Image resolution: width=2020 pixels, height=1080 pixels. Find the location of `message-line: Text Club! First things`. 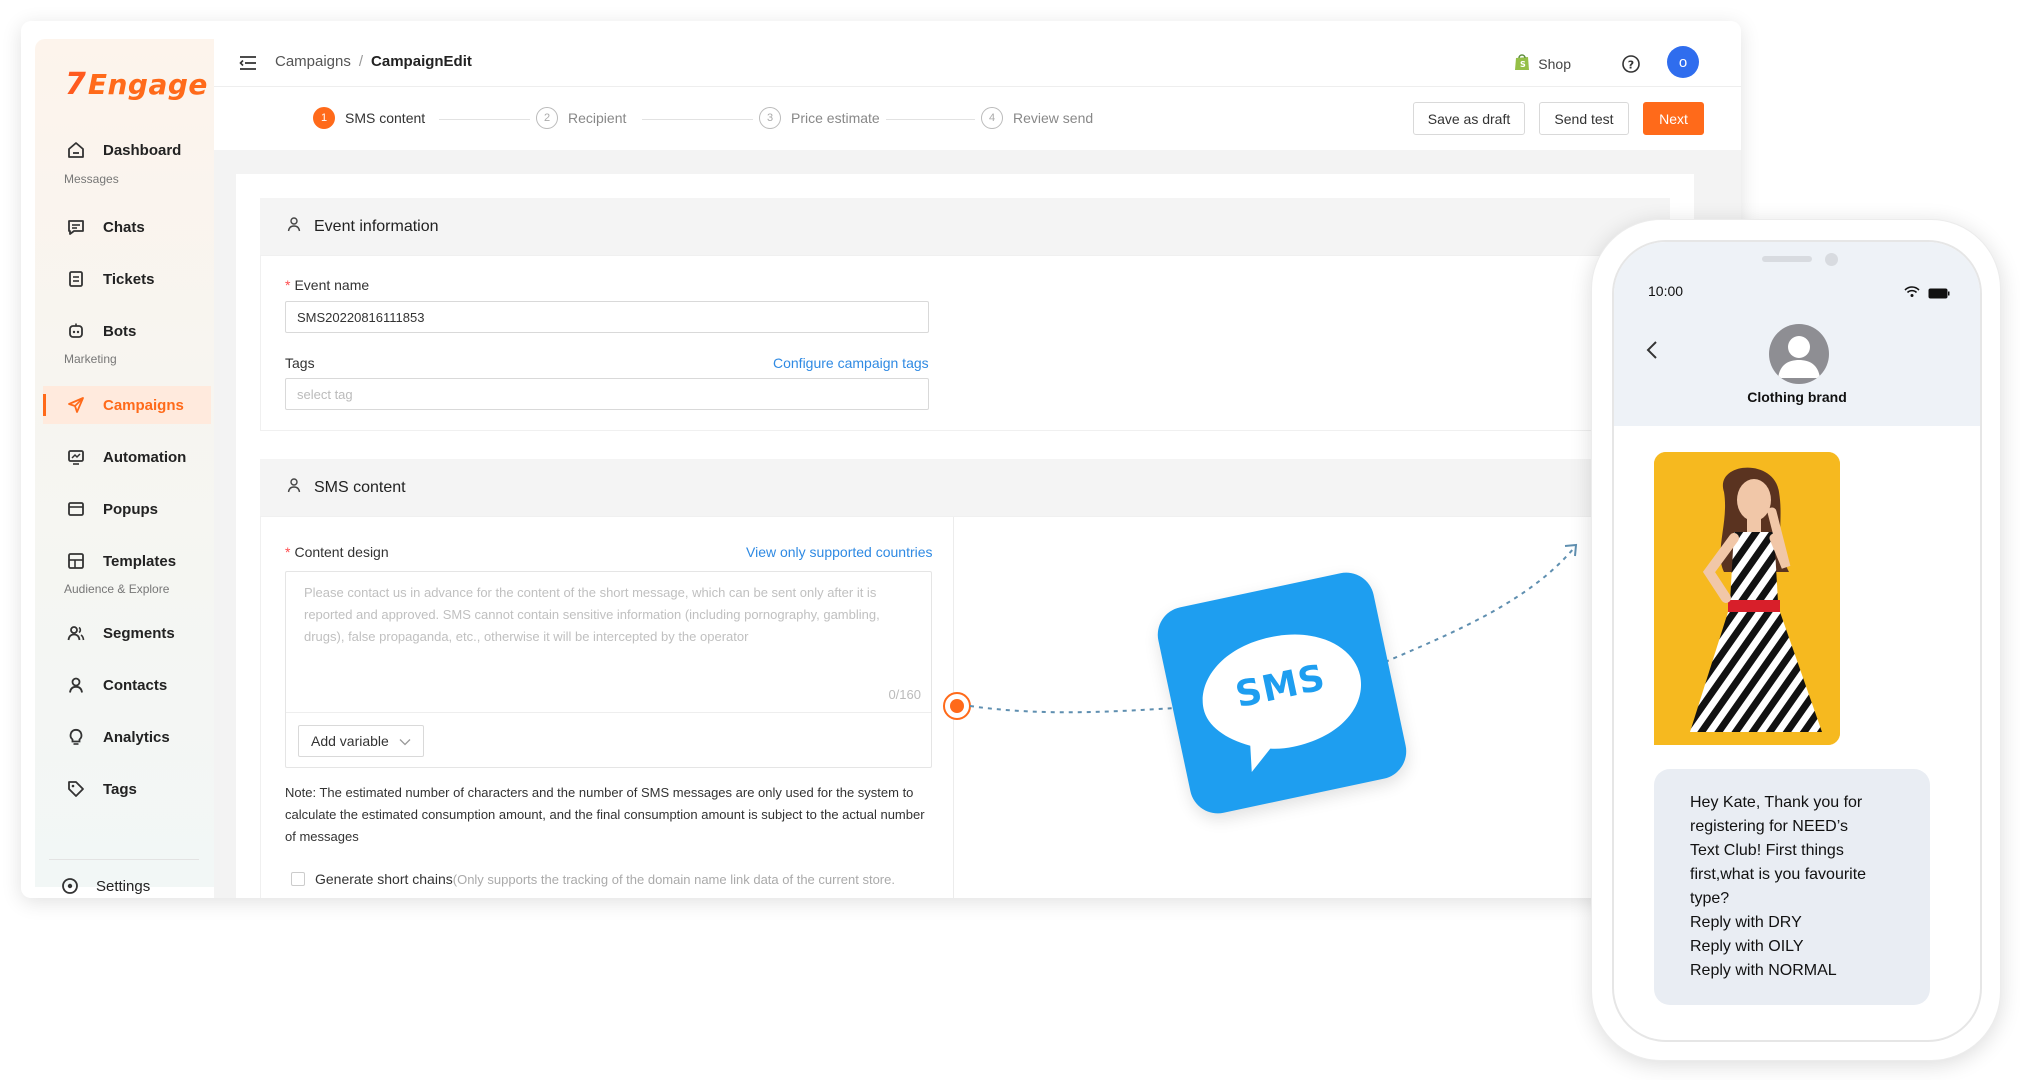

message-line: Text Club! First things is located at coordinates (1767, 850).